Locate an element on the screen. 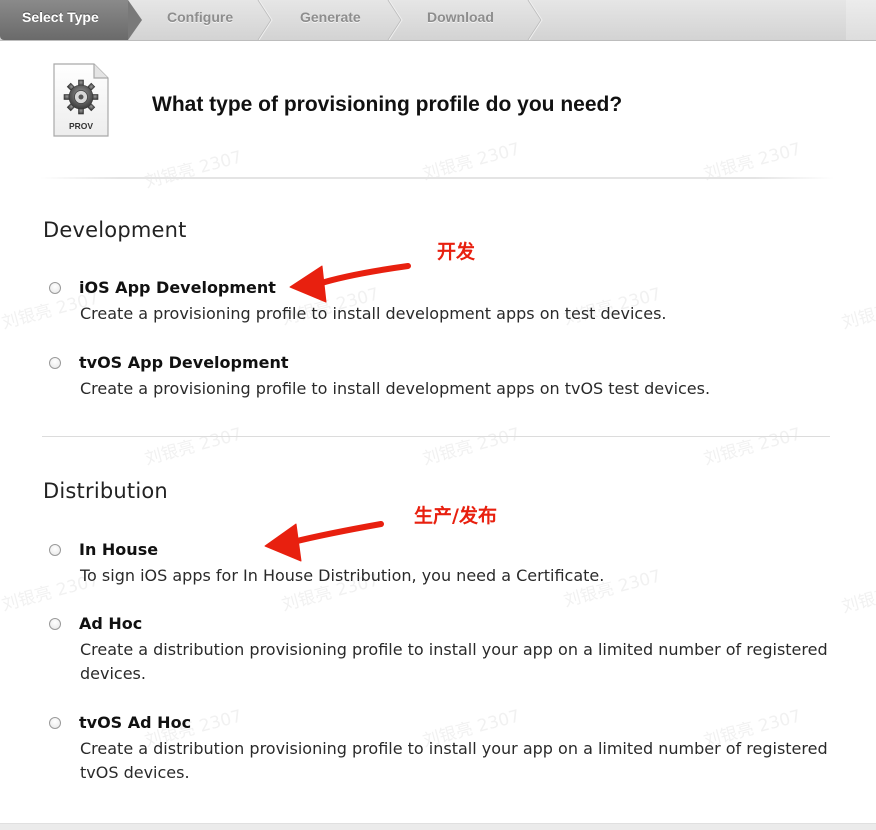 The image size is (876, 830). annotation-arrow-icon is located at coordinates (337, 412).